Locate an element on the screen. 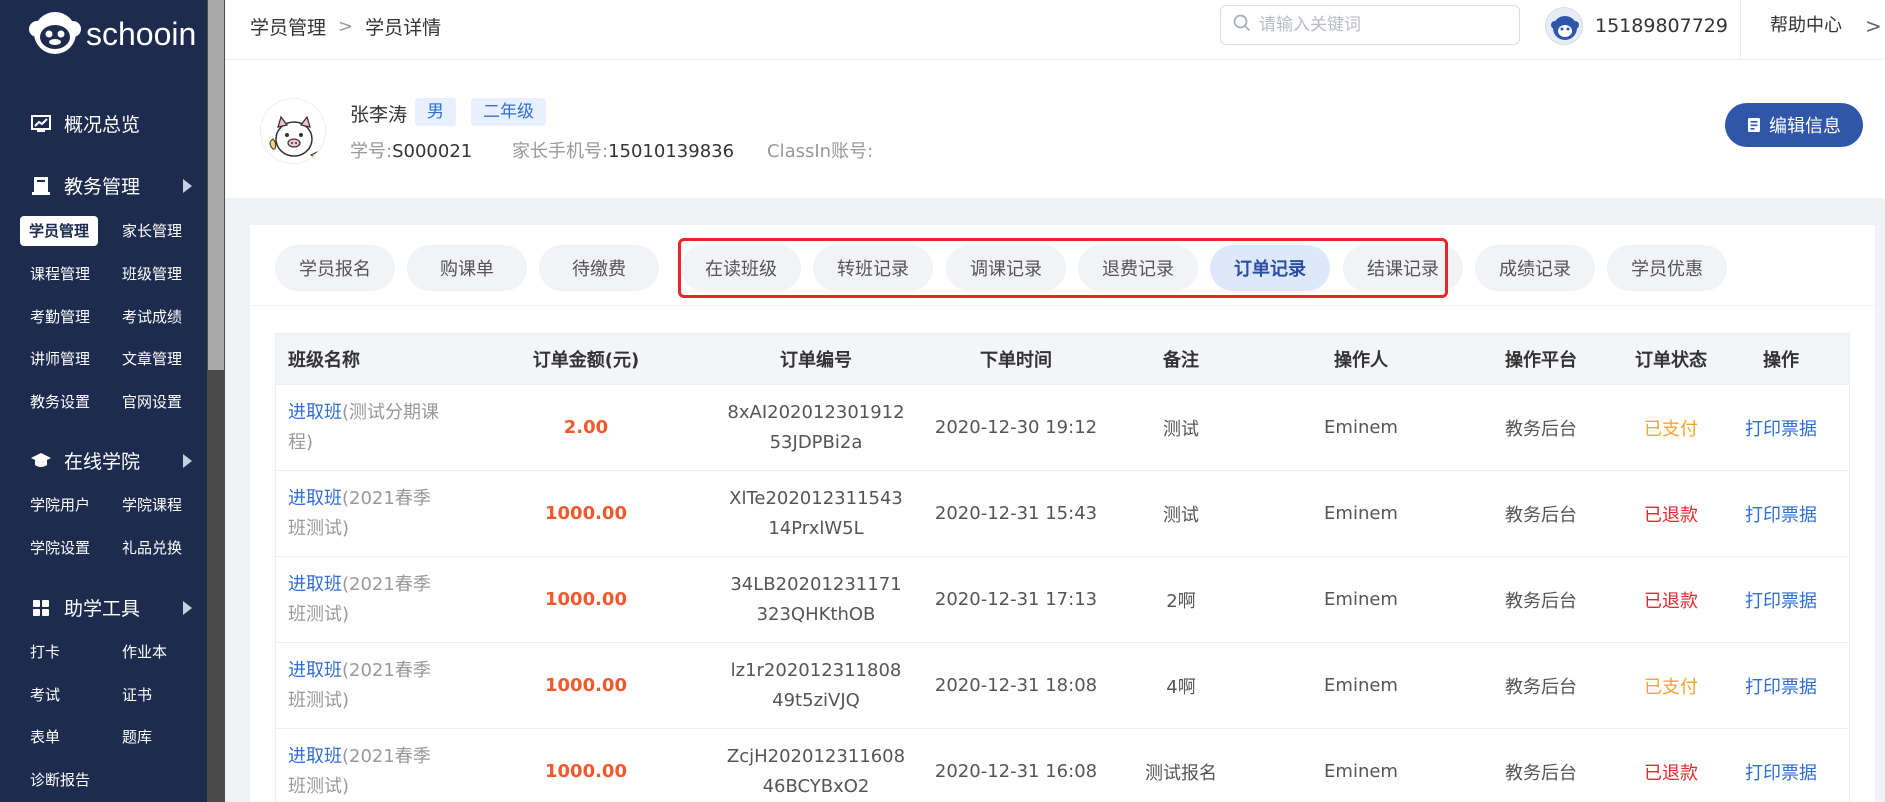 The width and height of the screenshot is (1885, 802). order-remark: 4啊 is located at coordinates (1181, 687).